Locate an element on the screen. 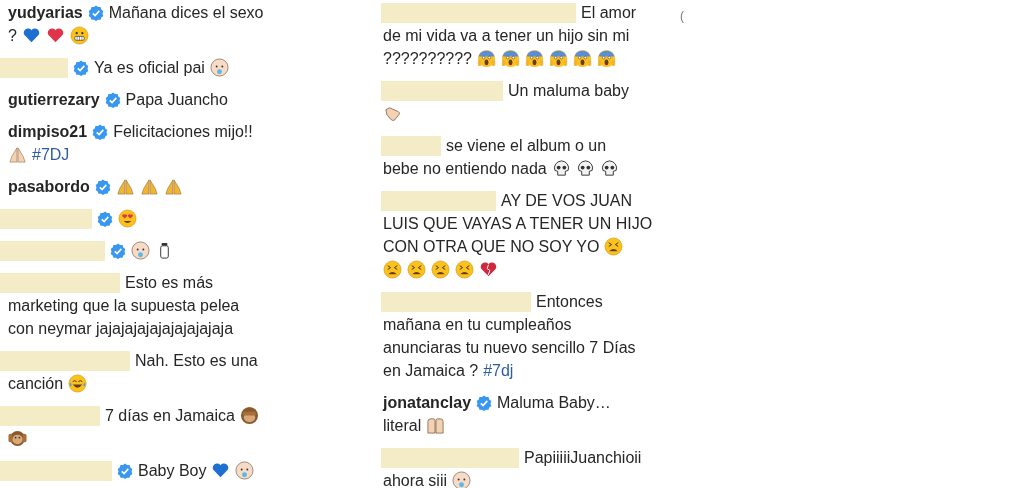 The width and height of the screenshot is (1024, 488). comment-text: AY DE VOS JUAN is located at coordinates (566, 200).